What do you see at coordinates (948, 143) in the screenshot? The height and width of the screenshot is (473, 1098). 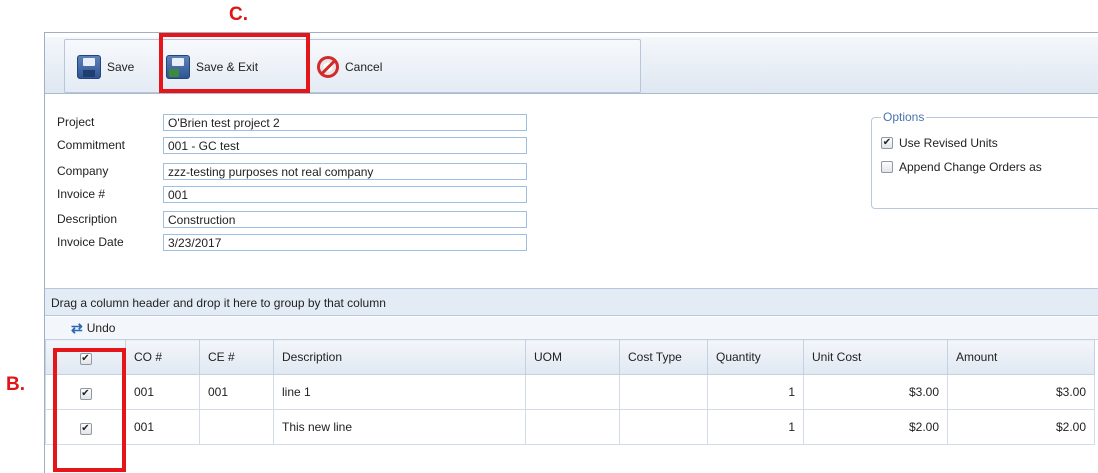 I see `use-revised-units-label: Use Revised Units` at bounding box center [948, 143].